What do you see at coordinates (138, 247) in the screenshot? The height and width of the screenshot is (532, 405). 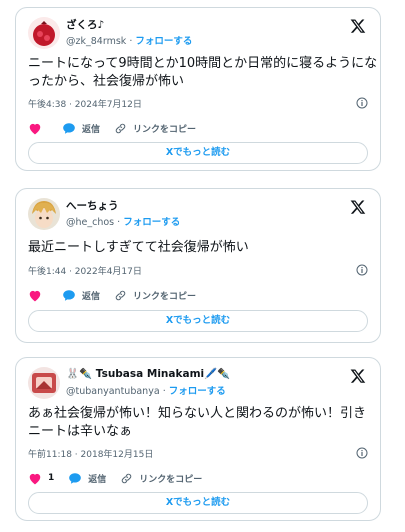 I see `tweet-text: 最近ニートしすぎてて社会復帰が怖い` at bounding box center [138, 247].